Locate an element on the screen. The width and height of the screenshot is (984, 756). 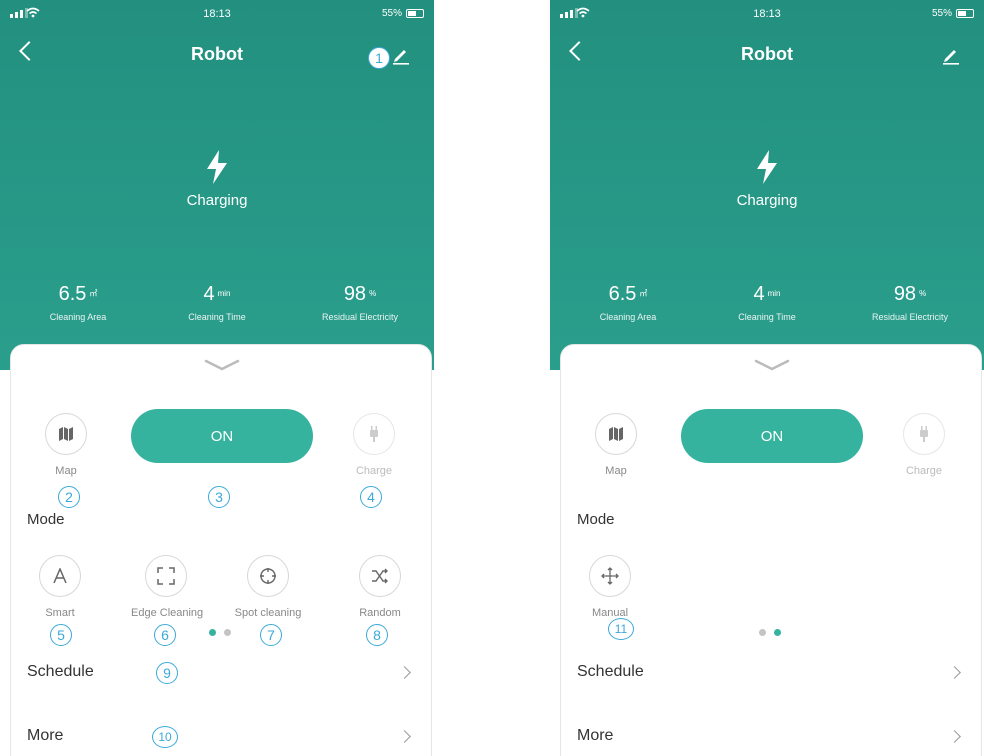
mode-spot-cleaning: Spot cleaning is located at coordinates (268, 587).